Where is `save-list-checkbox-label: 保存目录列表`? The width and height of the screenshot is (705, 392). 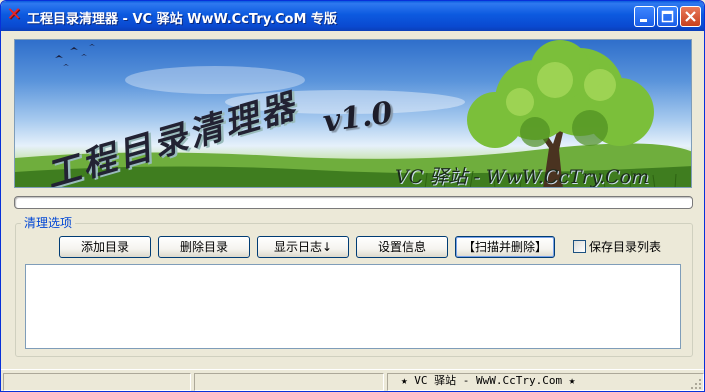
save-list-checkbox-label: 保存目录列表 is located at coordinates (625, 246).